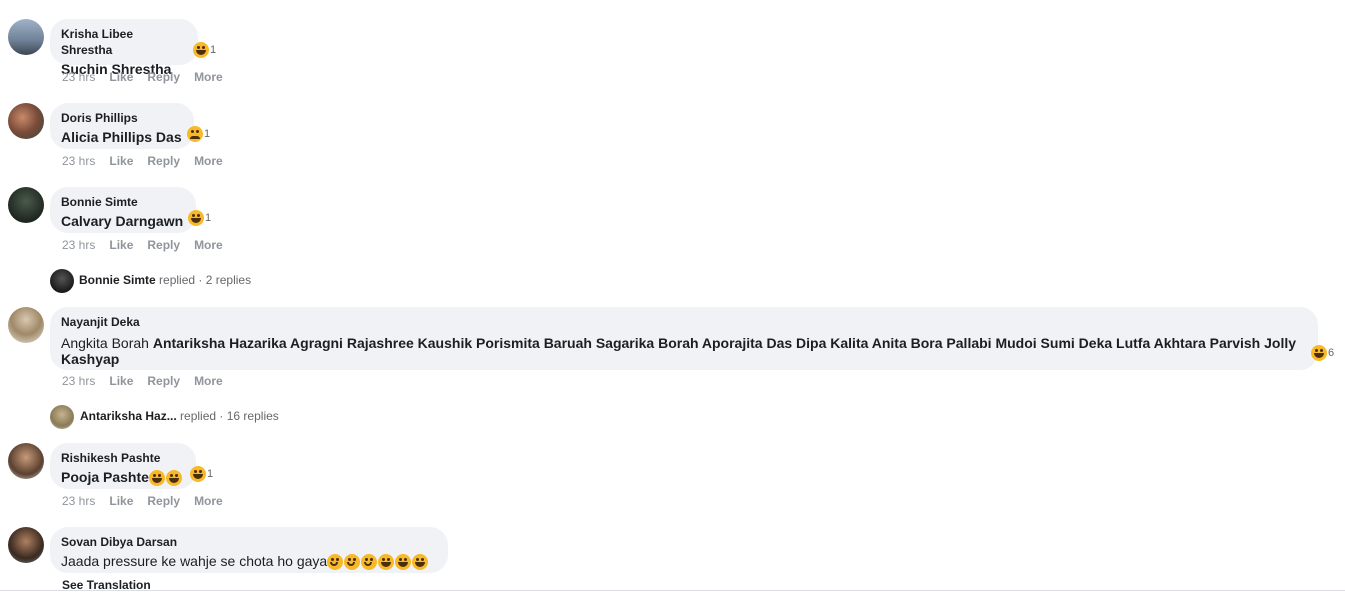 The image size is (1345, 599). Describe the element at coordinates (684, 322) in the screenshot. I see `comment-author: Nayanjit Deka` at that location.